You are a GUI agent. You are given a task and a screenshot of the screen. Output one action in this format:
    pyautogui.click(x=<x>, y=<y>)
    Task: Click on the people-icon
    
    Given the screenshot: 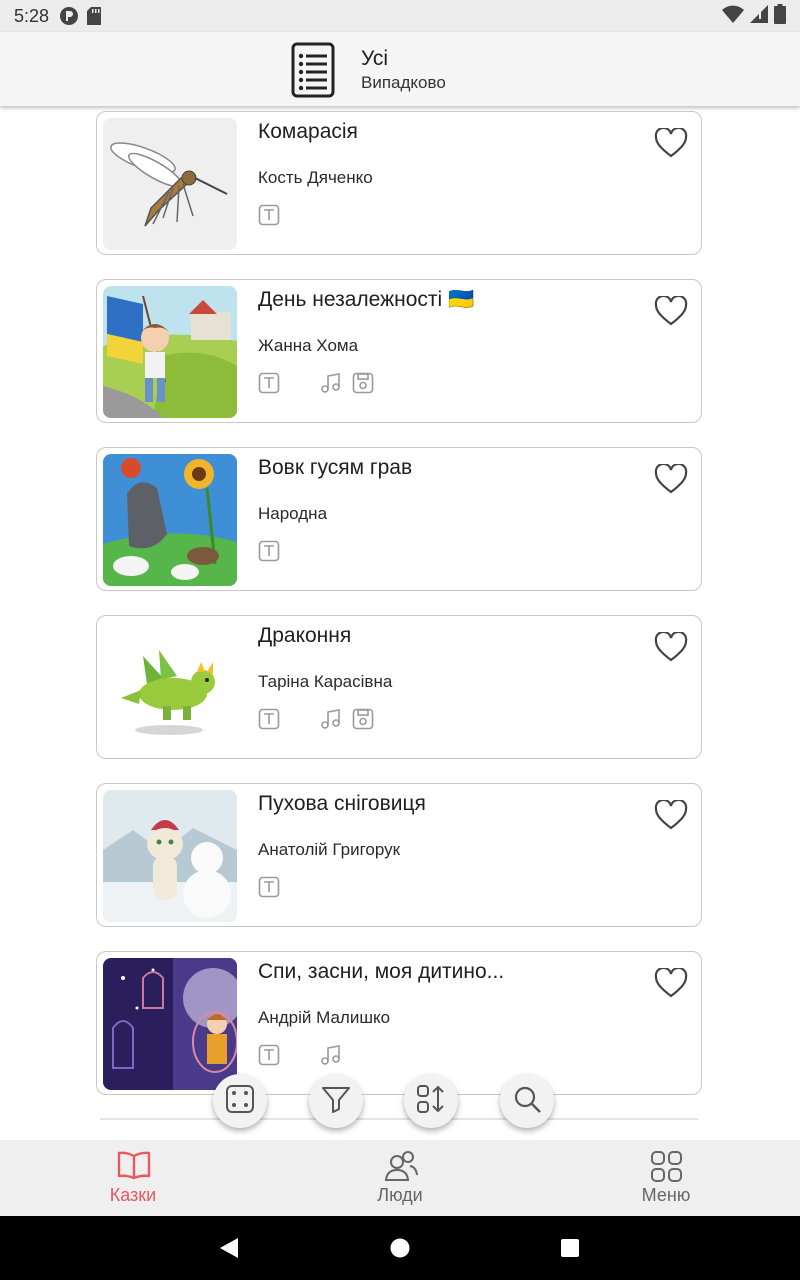 What is the action you would take?
    pyautogui.click(x=401, y=1168)
    